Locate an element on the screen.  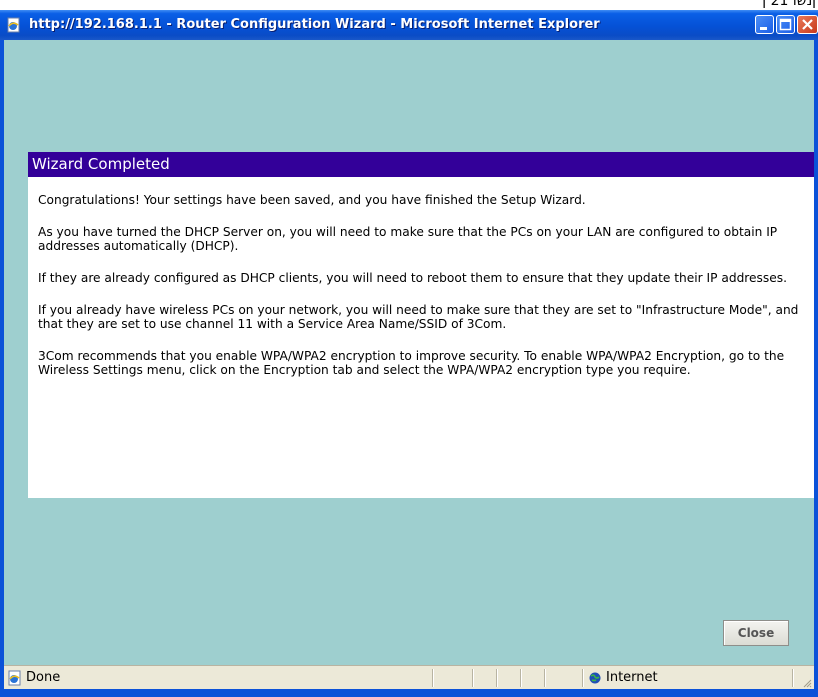
maximize-button is located at coordinates (785, 24).